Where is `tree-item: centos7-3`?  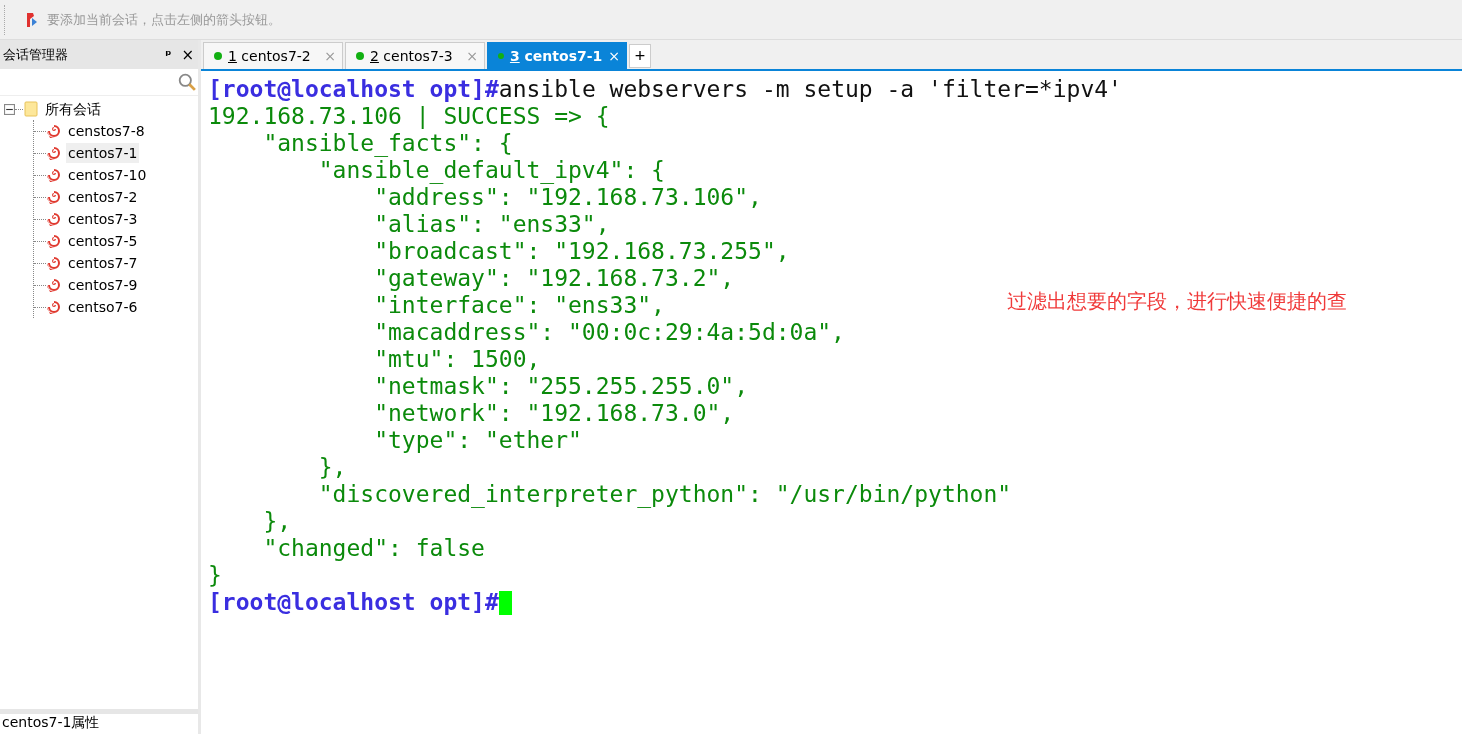 tree-item: centos7-3 is located at coordinates (103, 219).